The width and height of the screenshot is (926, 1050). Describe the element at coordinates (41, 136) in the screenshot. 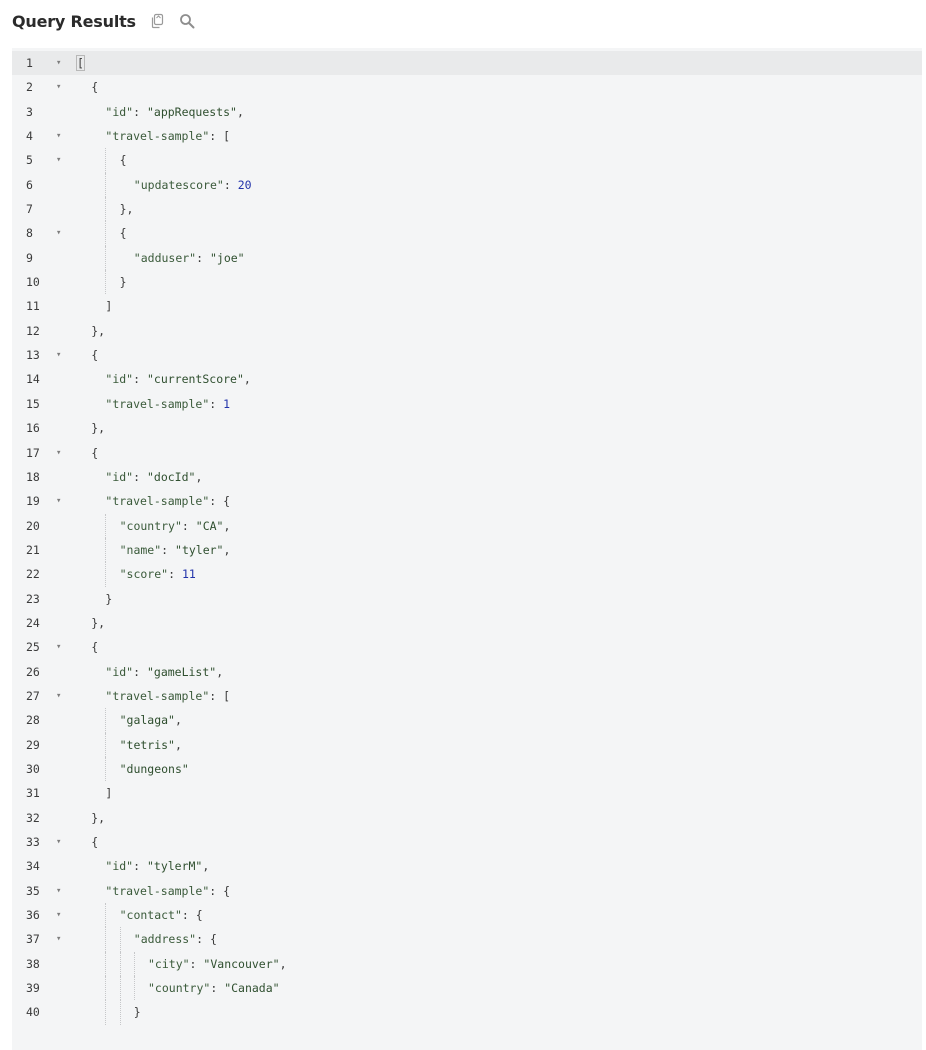

I see `line-gutter: 4 ▾` at that location.